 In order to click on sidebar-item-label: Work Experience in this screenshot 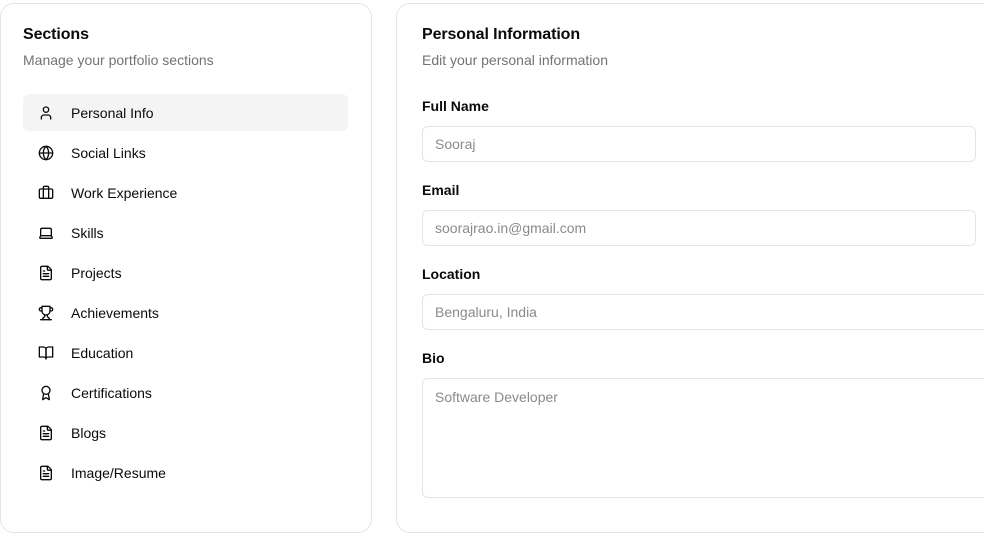, I will do `click(124, 192)`.